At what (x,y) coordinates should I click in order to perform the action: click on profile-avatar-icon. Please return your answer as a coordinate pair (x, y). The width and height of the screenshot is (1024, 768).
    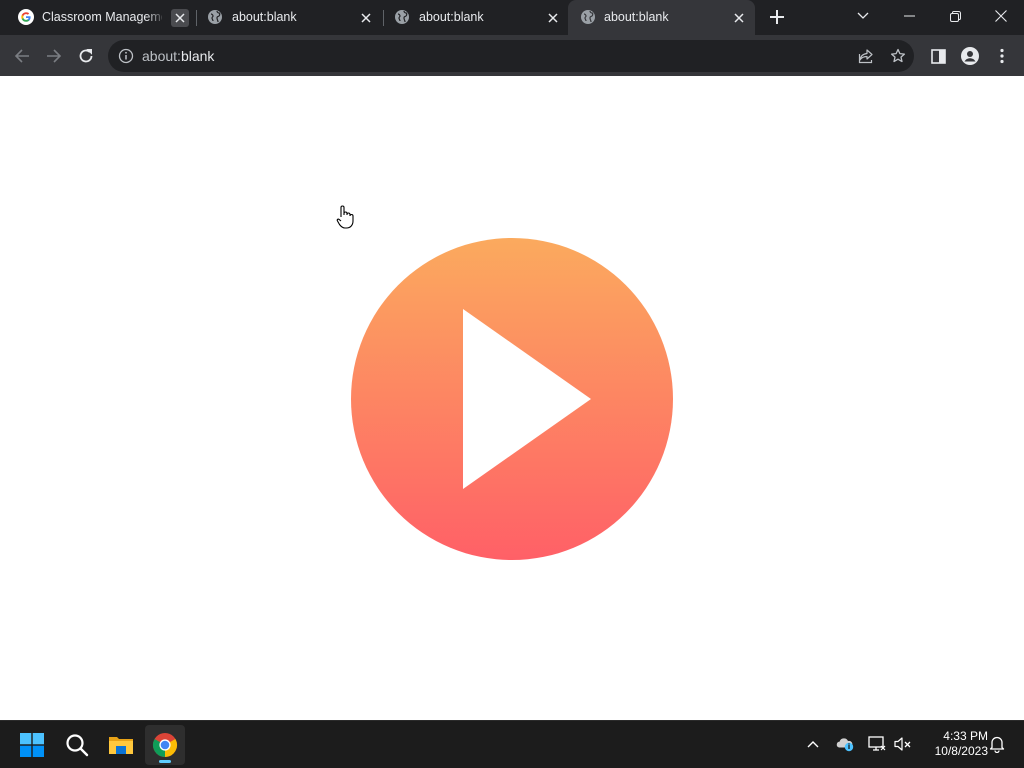
    Looking at the image, I should click on (970, 56).